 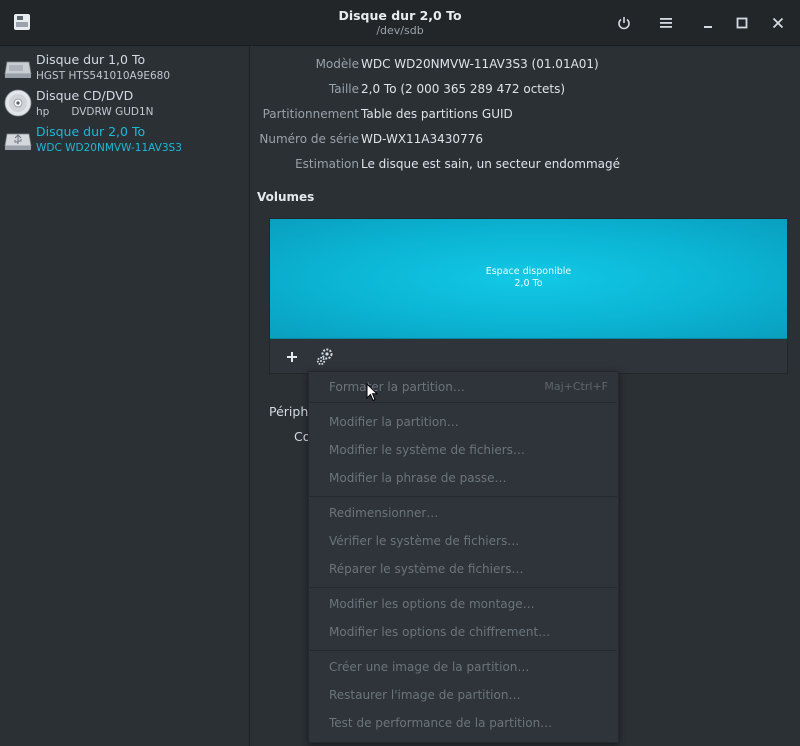 I want to click on plus-icon, so click(x=292, y=357).